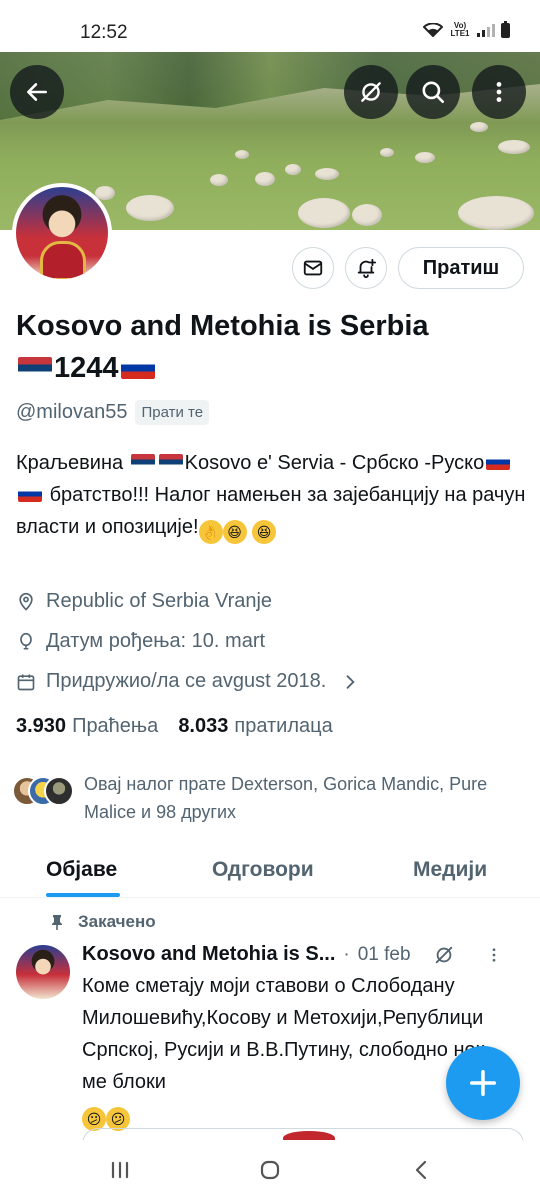 This screenshot has height=1200, width=540. Describe the element at coordinates (43, 972) in the screenshot. I see `post-avatar` at that location.